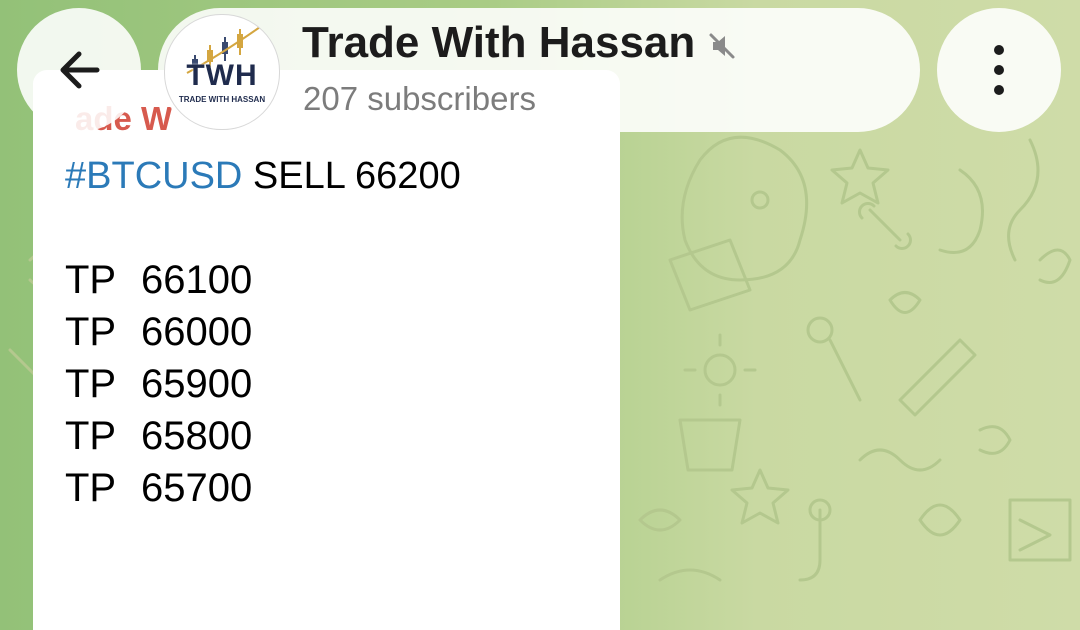  Describe the element at coordinates (722, 46) in the screenshot. I see `speaker-muted-icon` at that location.